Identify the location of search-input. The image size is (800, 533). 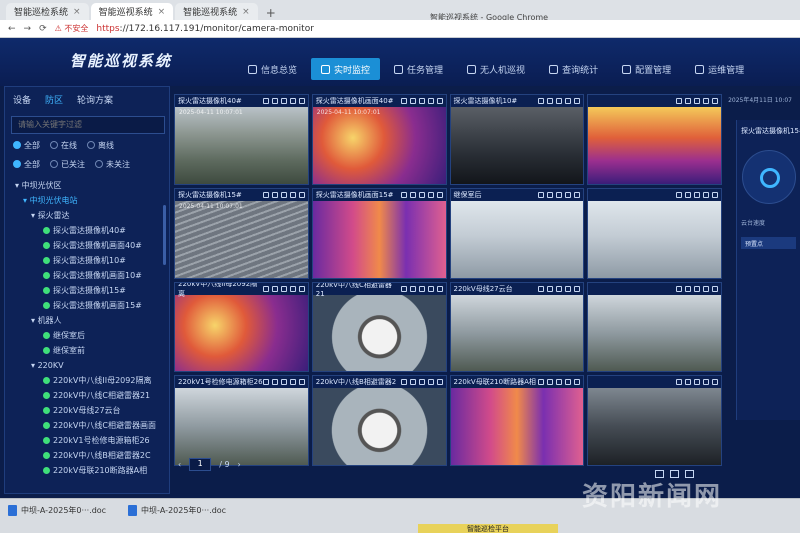
(88, 124).